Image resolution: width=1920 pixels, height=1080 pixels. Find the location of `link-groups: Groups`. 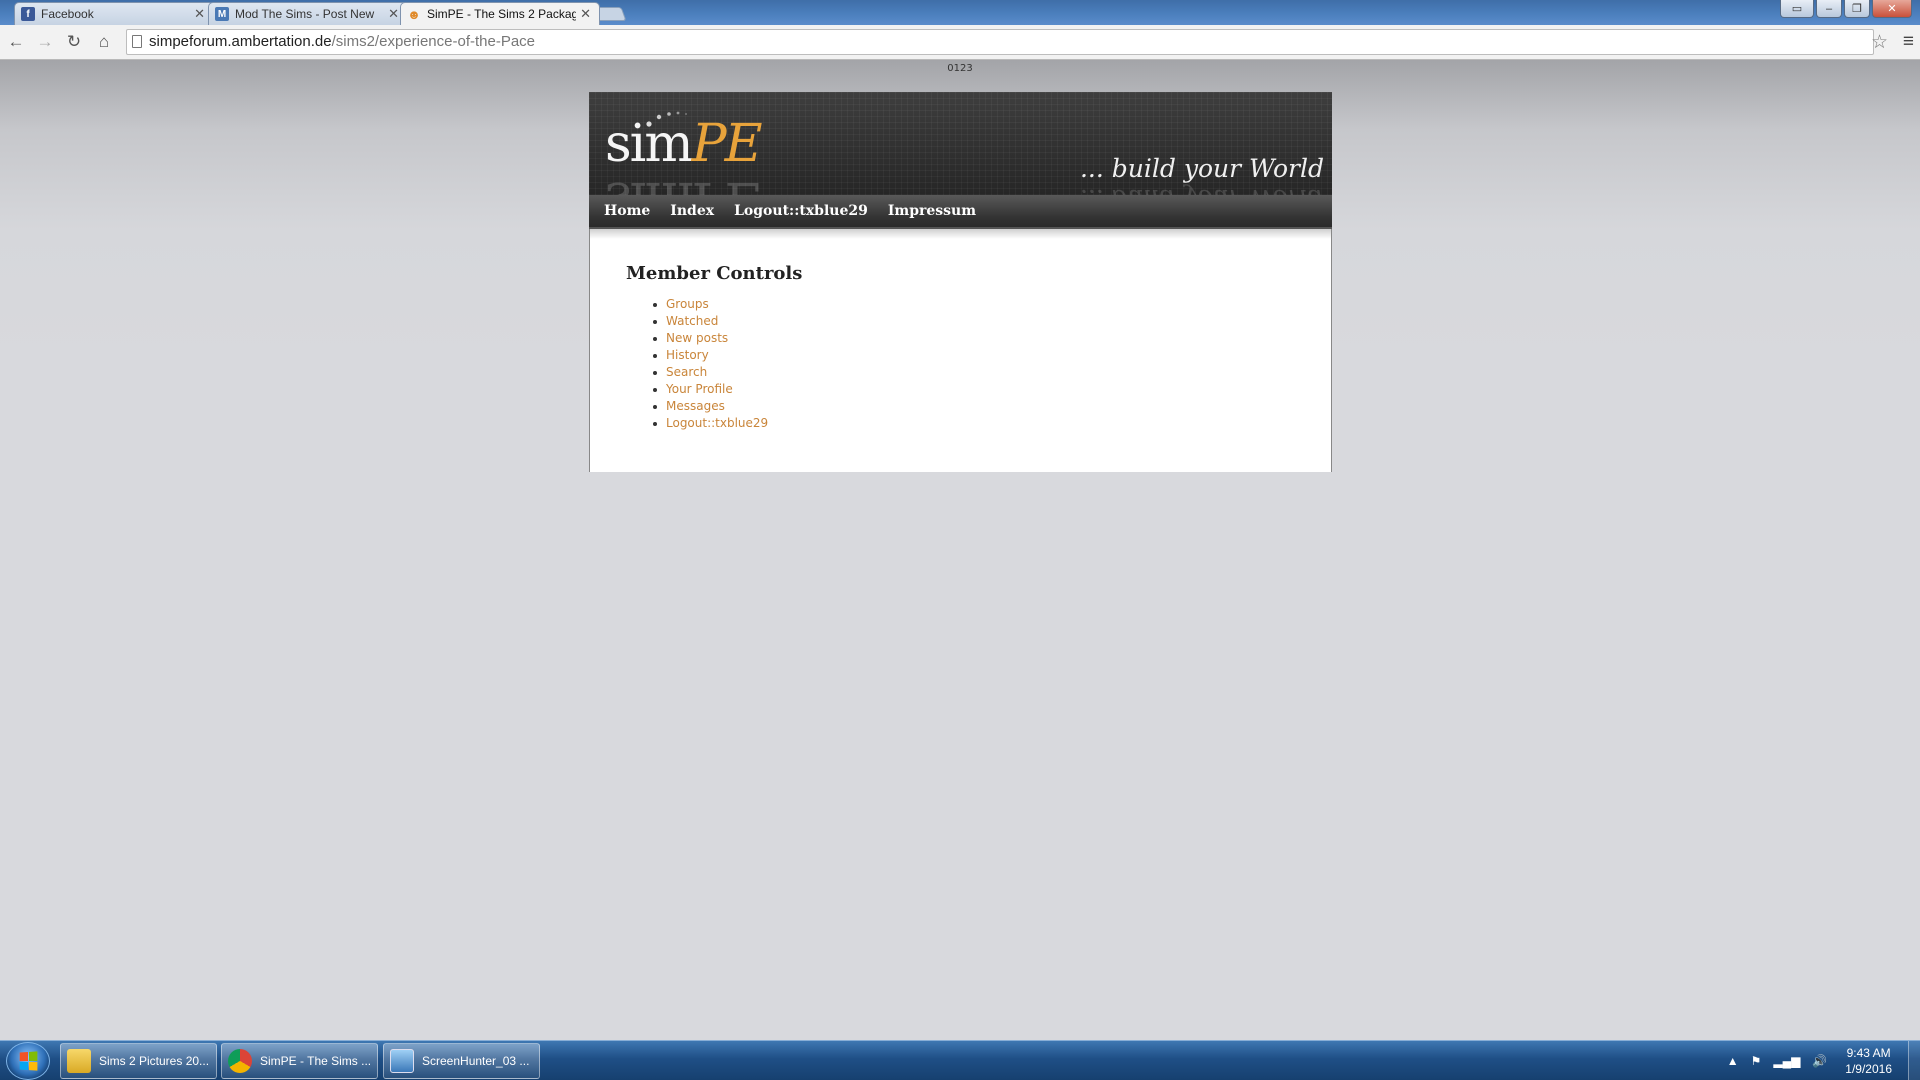

link-groups: Groups is located at coordinates (687, 304).